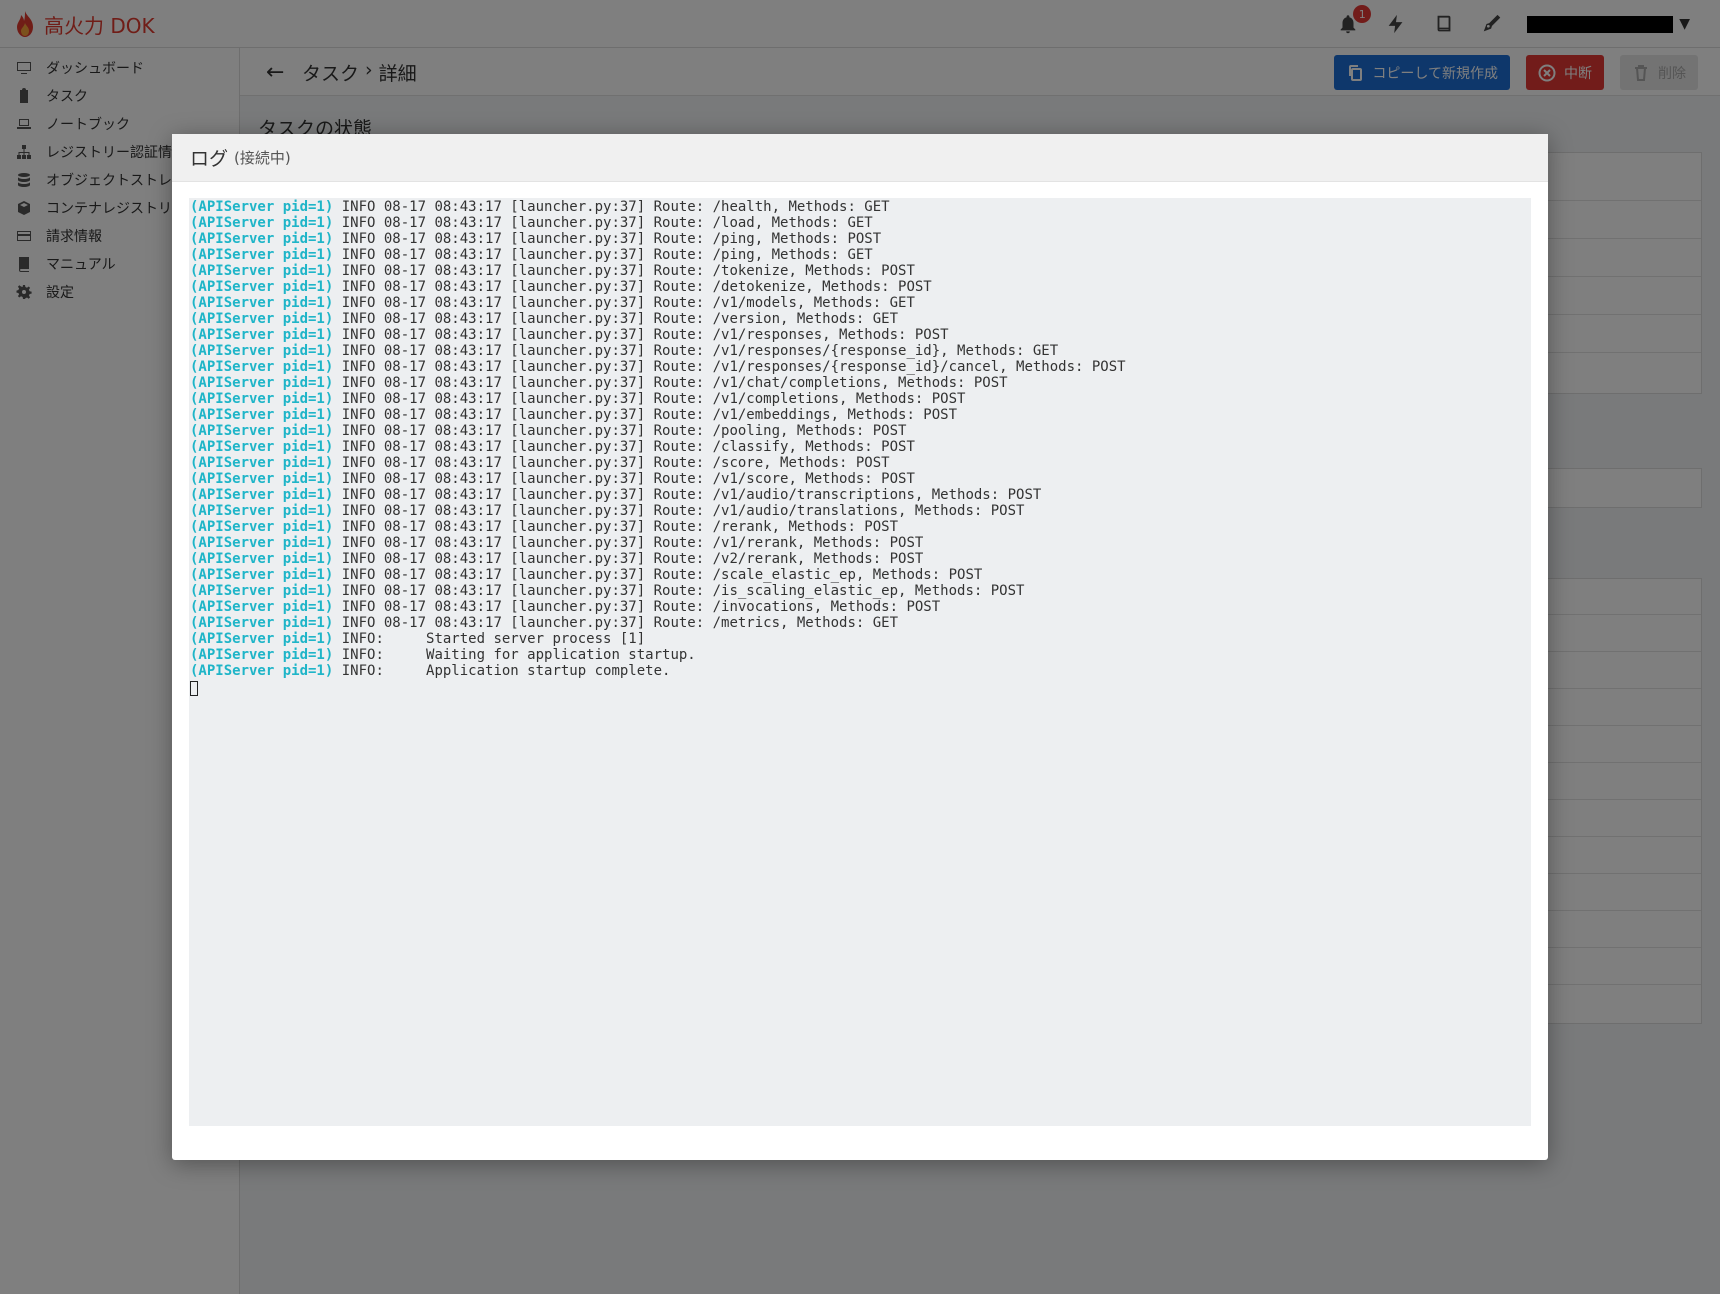 This screenshot has height=1294, width=1720. I want to click on log-line-text: INFO: Started server process [1], so click(489, 639).